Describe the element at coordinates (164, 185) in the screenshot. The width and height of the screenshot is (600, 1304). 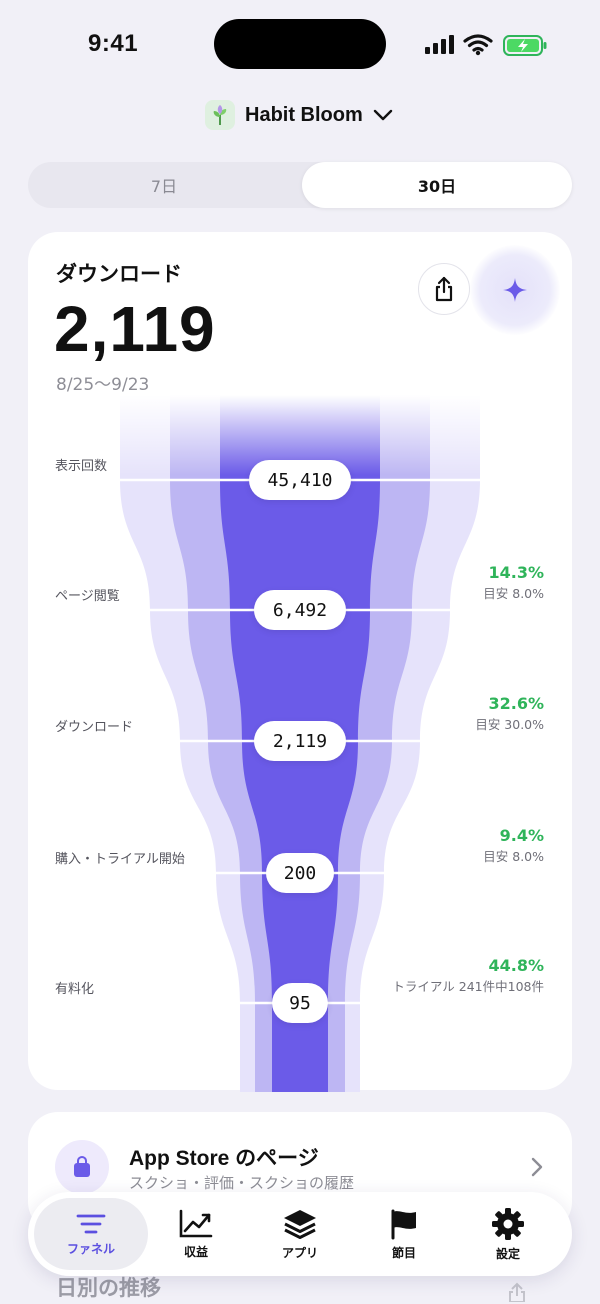
I see `period-option-7d: 7日` at that location.